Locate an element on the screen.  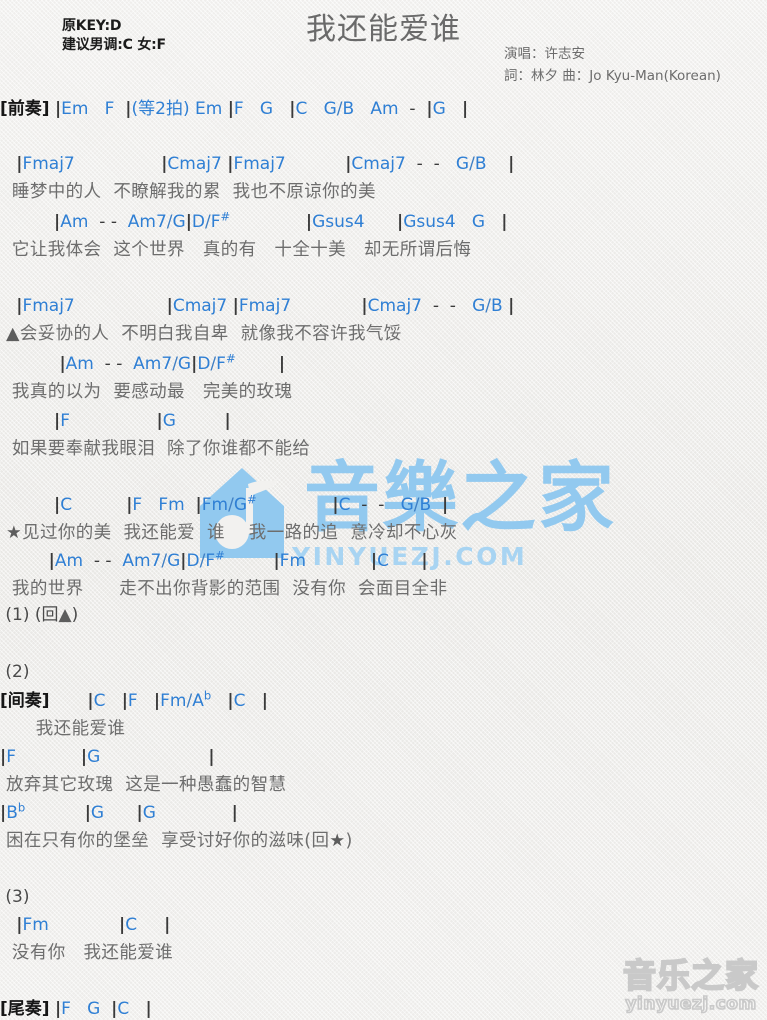
singer-credit: 演唱：许志安 is located at coordinates (544, 54).